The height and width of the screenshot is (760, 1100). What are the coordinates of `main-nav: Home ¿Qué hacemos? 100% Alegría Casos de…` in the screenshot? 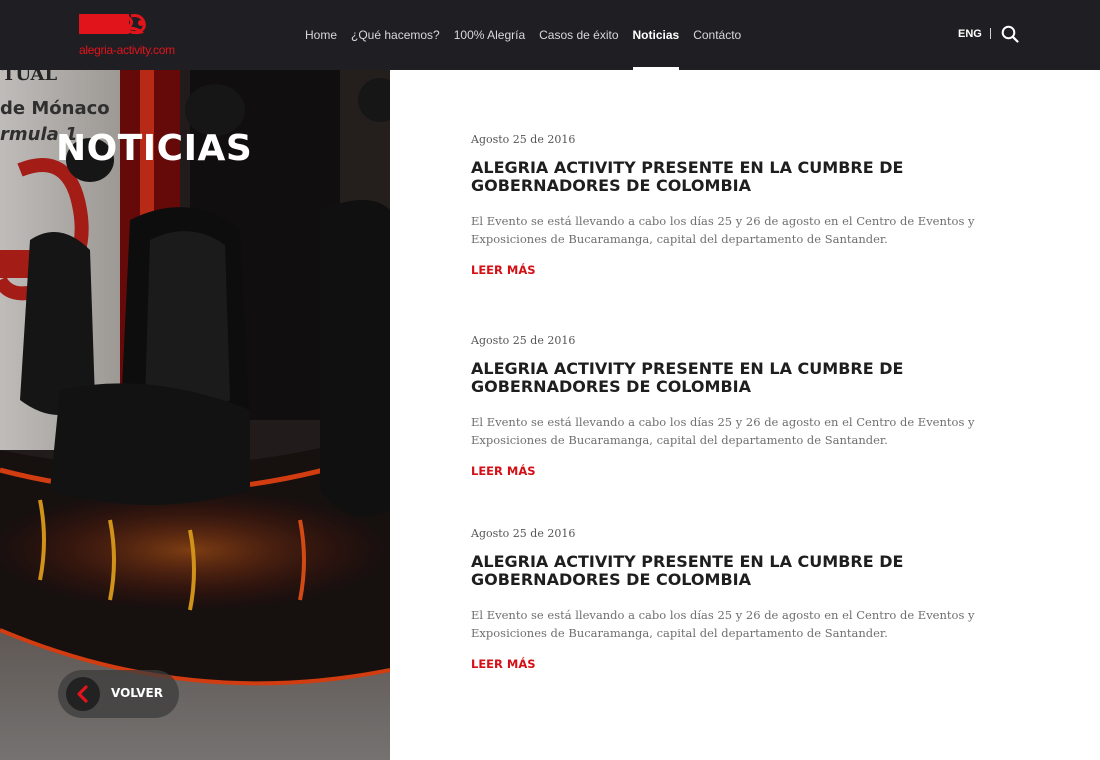 It's located at (530, 35).